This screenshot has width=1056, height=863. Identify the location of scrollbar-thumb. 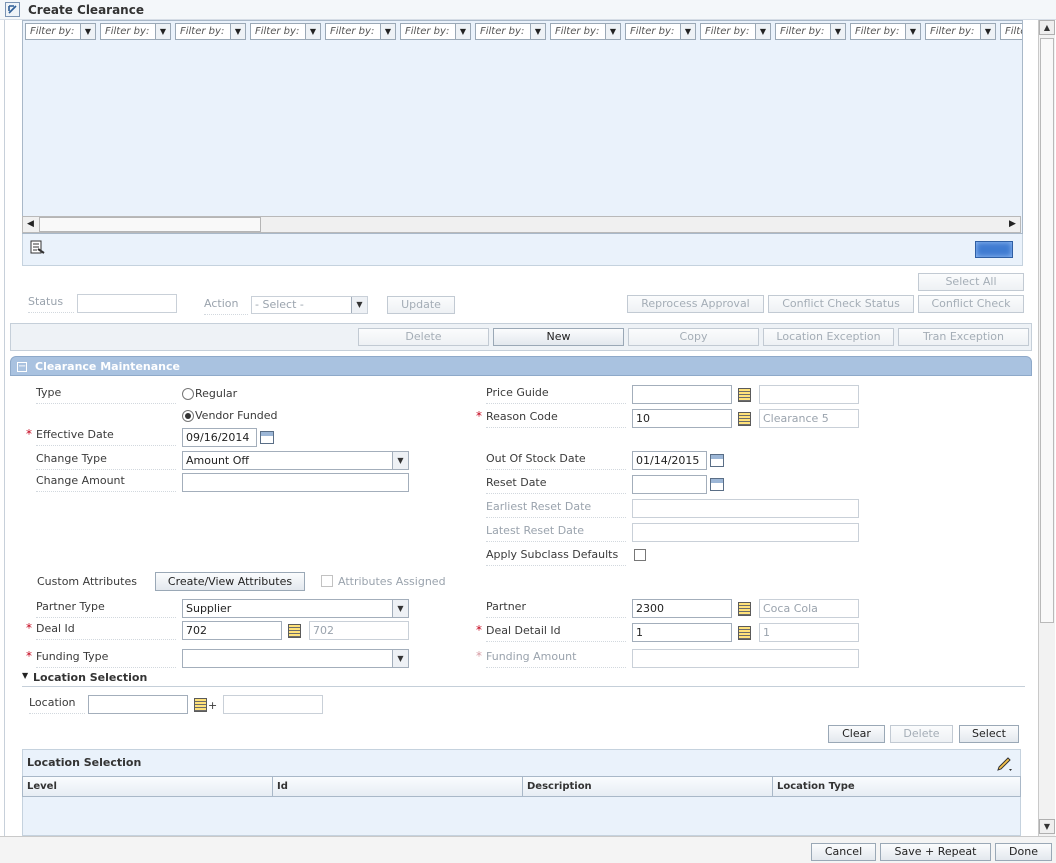
(1047, 330).